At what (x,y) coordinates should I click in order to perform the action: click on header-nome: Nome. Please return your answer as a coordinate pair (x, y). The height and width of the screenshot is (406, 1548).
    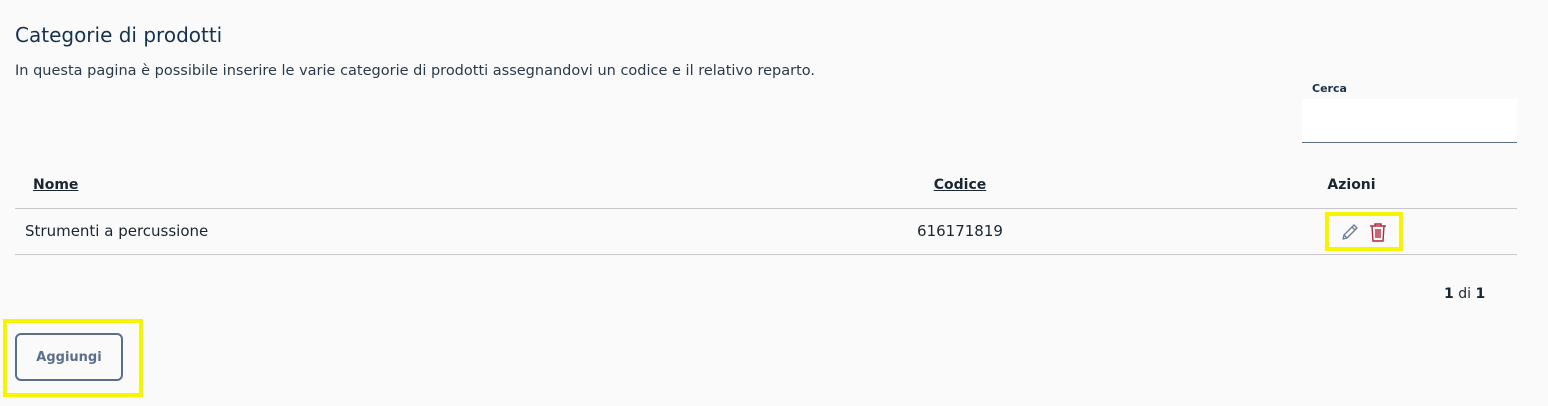
    Looking at the image, I should click on (374, 185).